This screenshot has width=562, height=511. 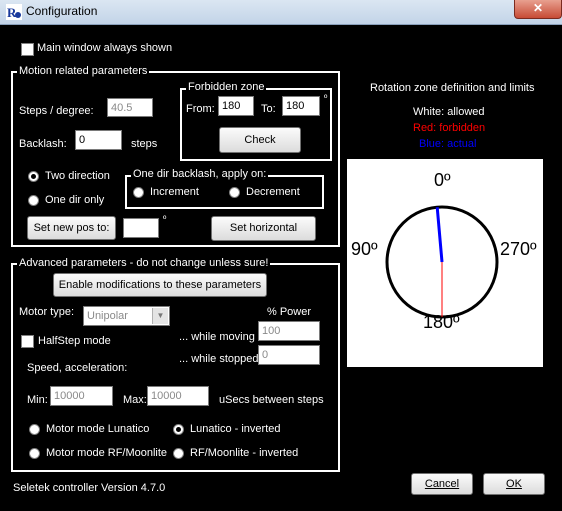 I want to click on one-dir-only-radio, so click(x=33, y=200).